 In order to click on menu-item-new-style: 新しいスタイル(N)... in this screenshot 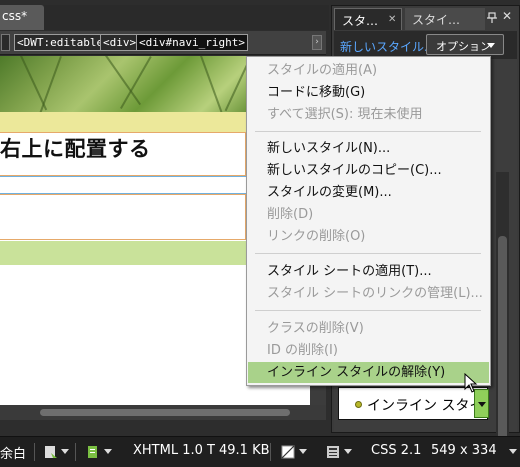, I will do `click(368, 148)`.